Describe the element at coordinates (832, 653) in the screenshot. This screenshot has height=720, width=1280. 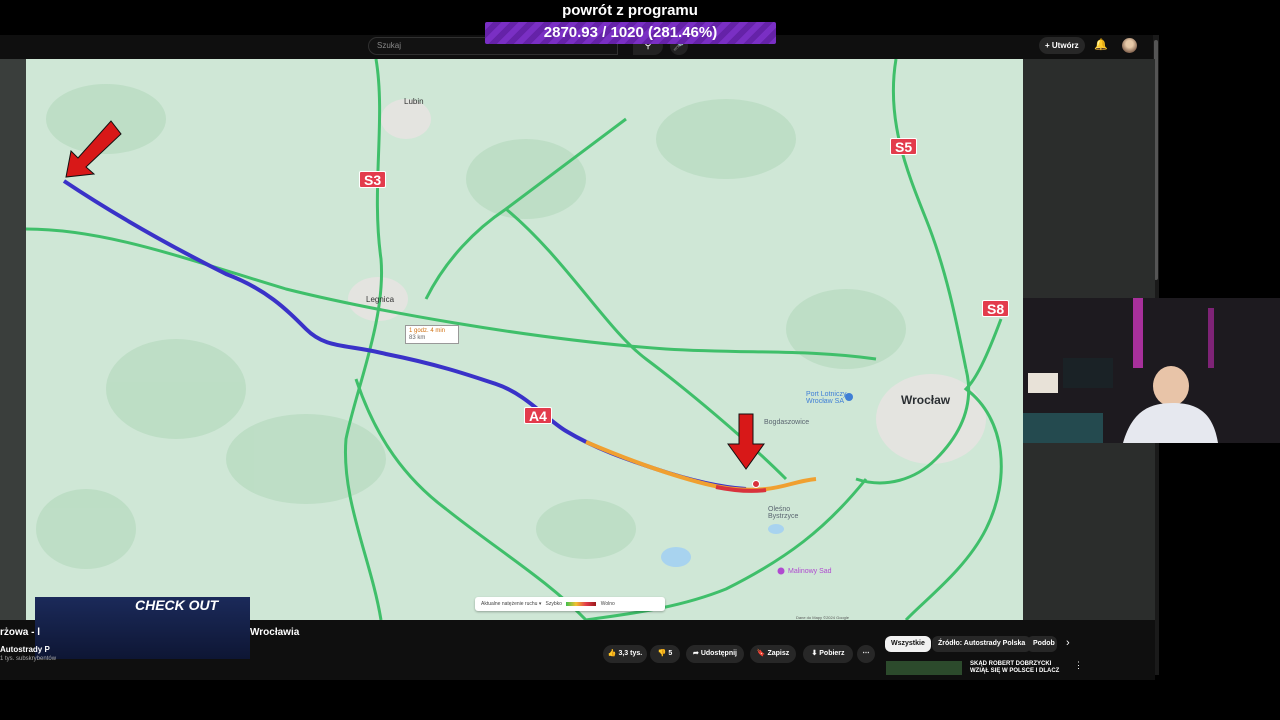
I see `download-label: Pobierz` at that location.